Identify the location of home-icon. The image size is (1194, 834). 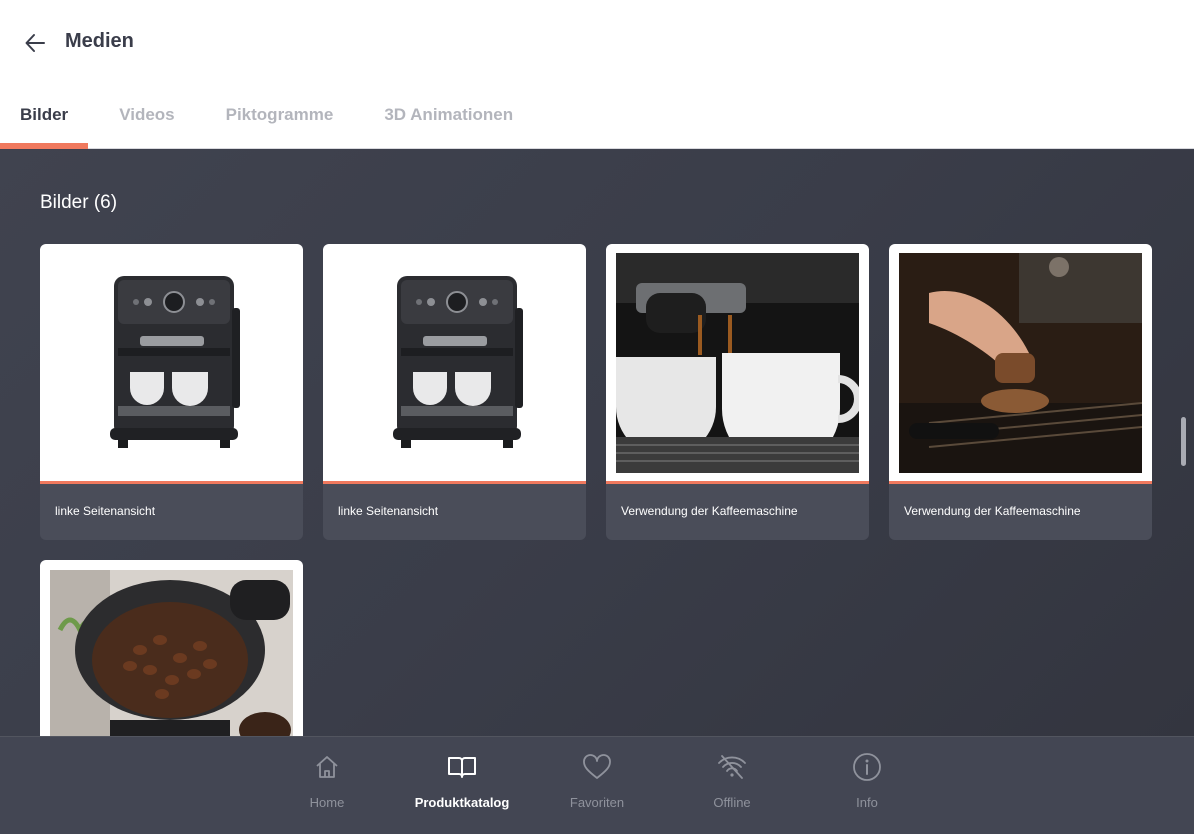
(327, 767).